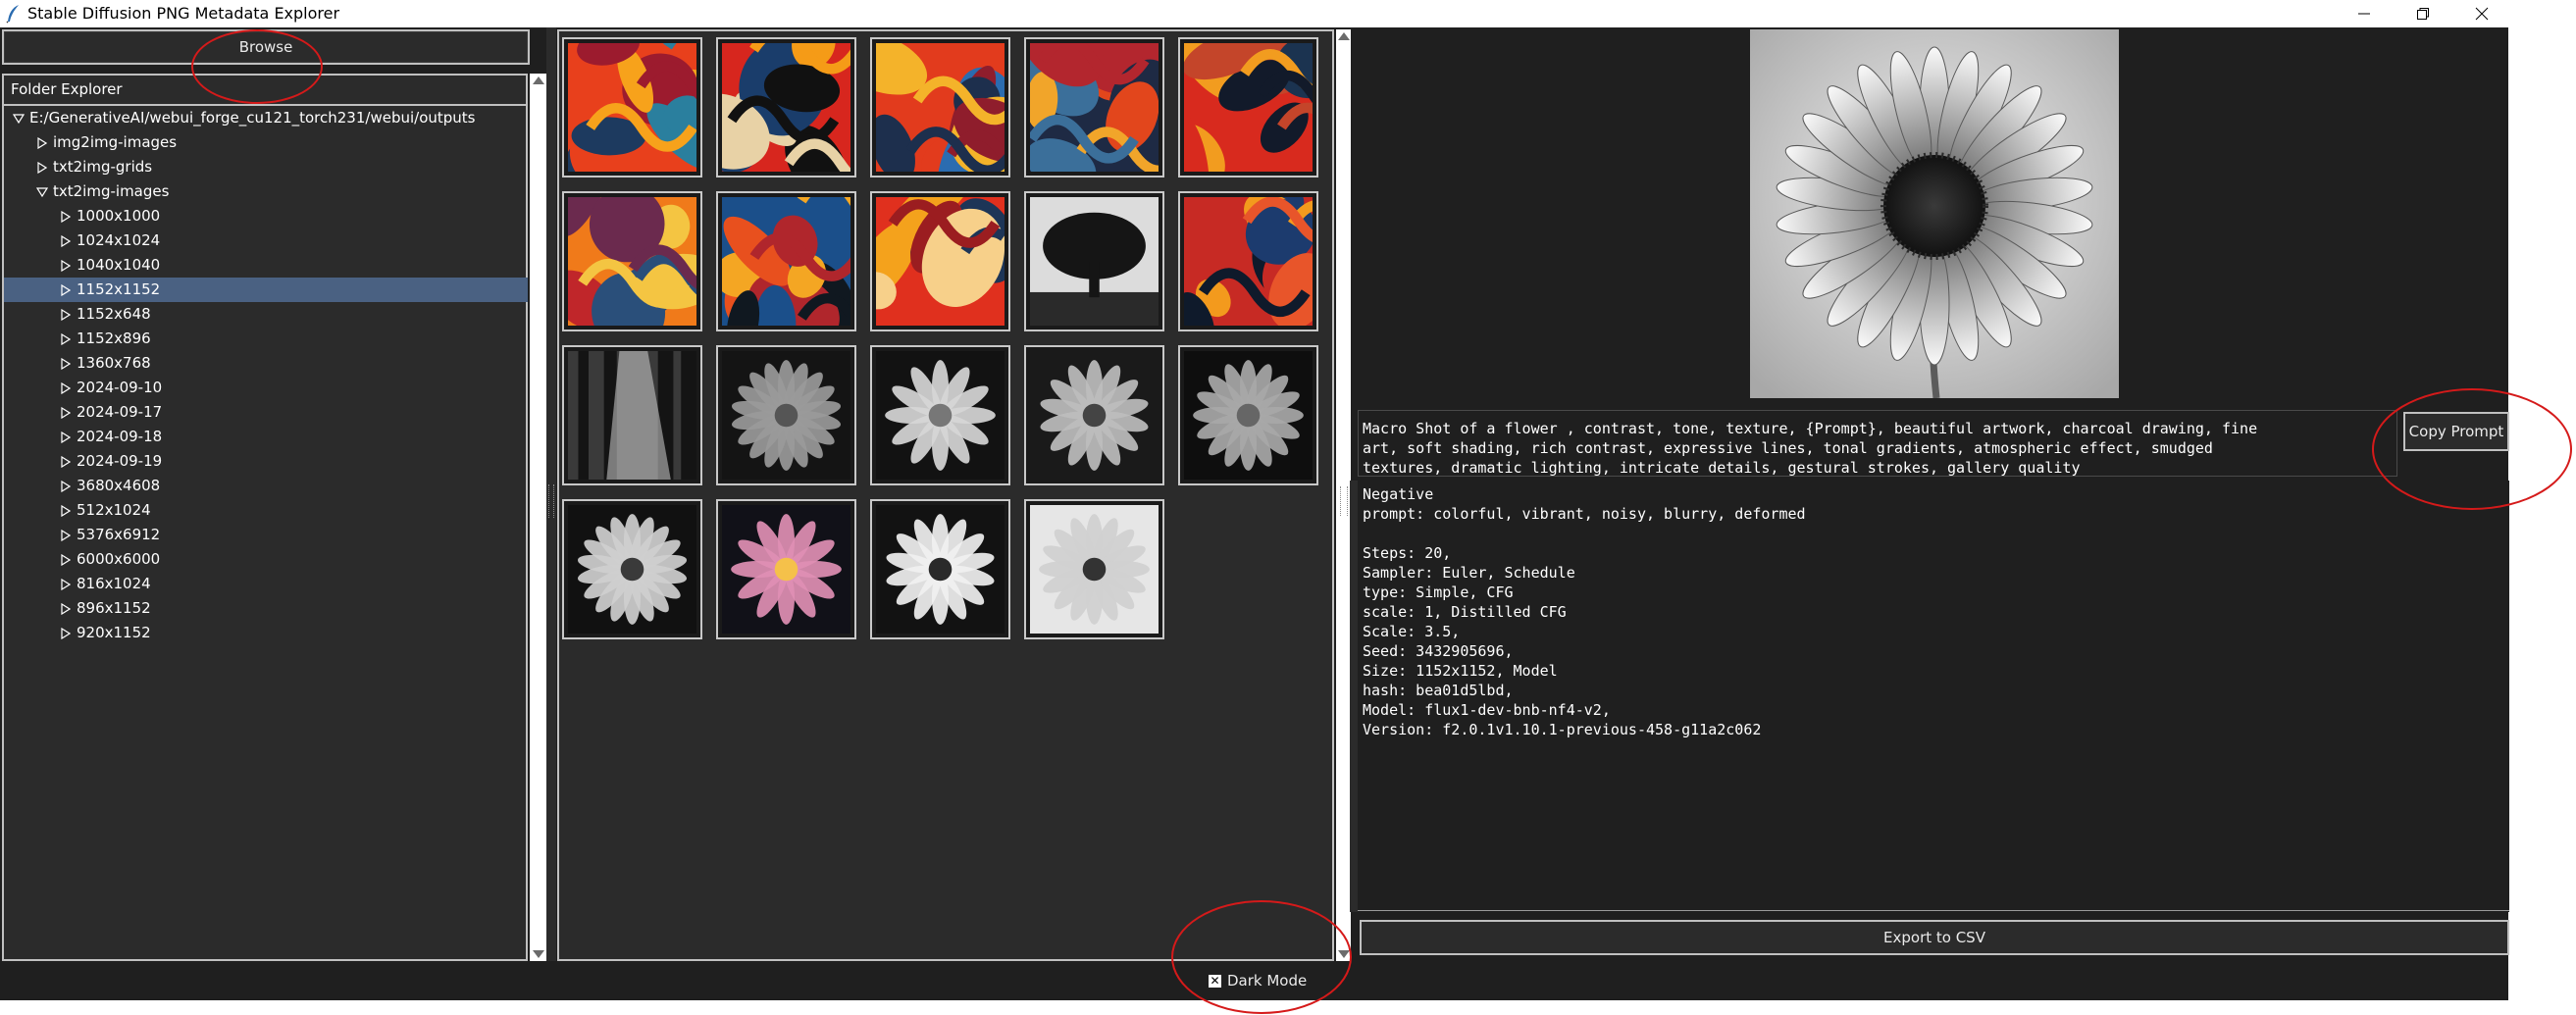 Image resolution: width=2576 pixels, height=1015 pixels. Describe the element at coordinates (119, 240) in the screenshot. I see `tree-item-label: 1024x1024` at that location.